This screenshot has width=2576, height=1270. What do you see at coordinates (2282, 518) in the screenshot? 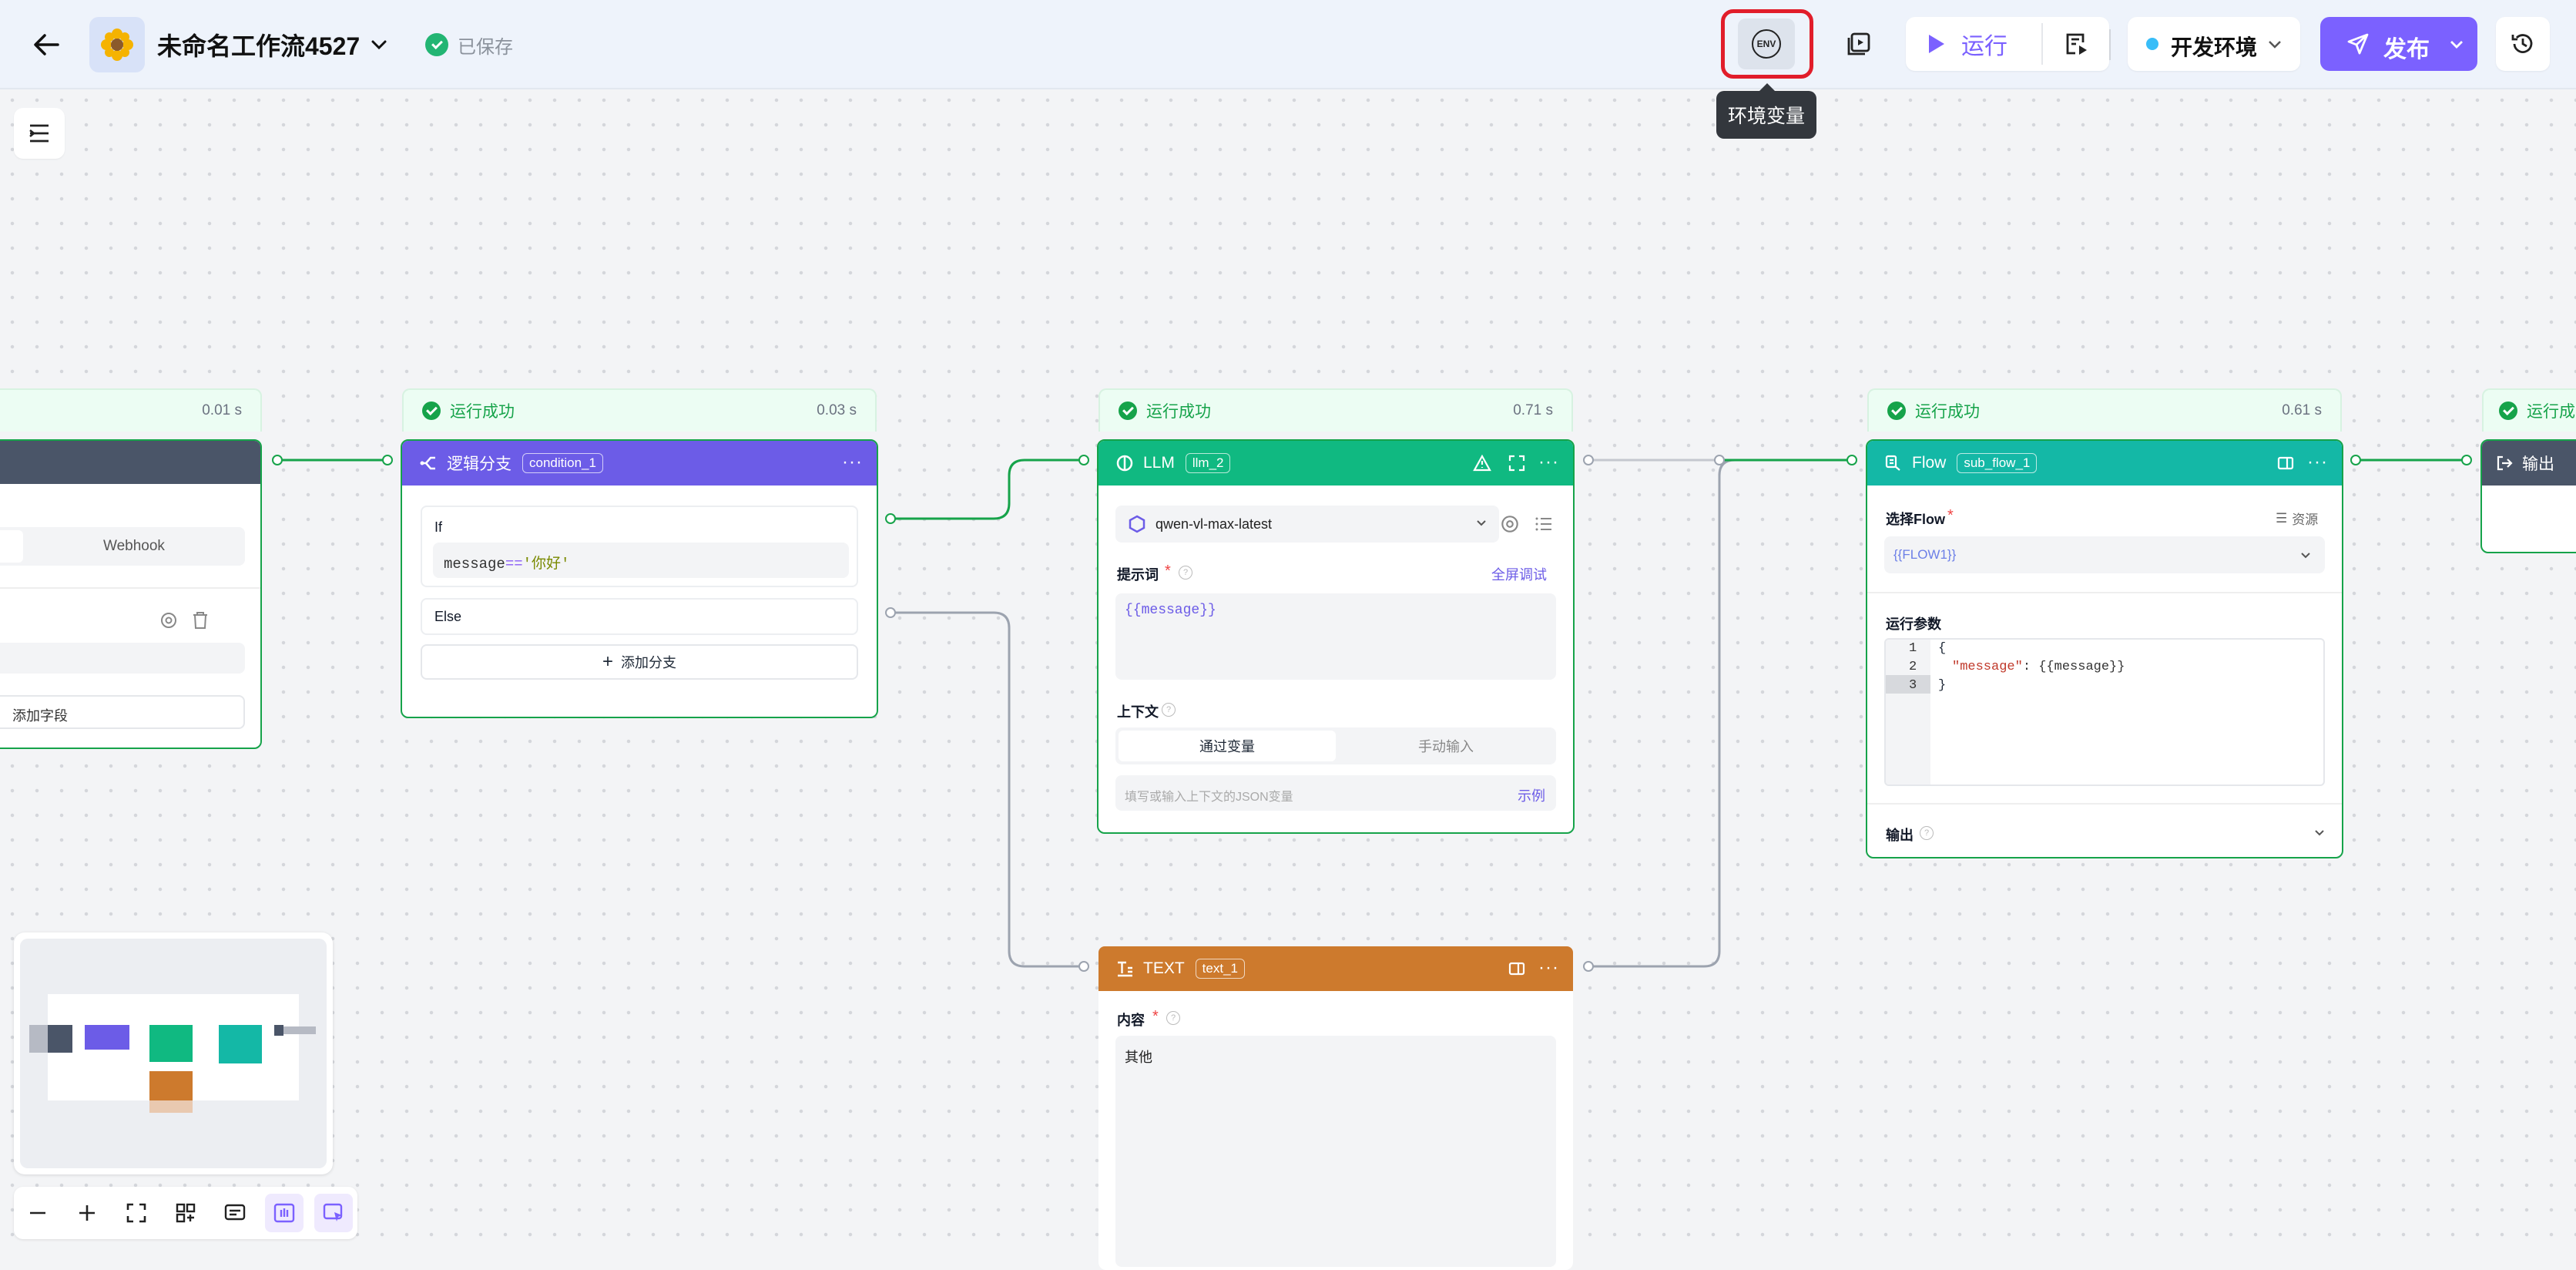
I see `list-icon: ☰` at bounding box center [2282, 518].